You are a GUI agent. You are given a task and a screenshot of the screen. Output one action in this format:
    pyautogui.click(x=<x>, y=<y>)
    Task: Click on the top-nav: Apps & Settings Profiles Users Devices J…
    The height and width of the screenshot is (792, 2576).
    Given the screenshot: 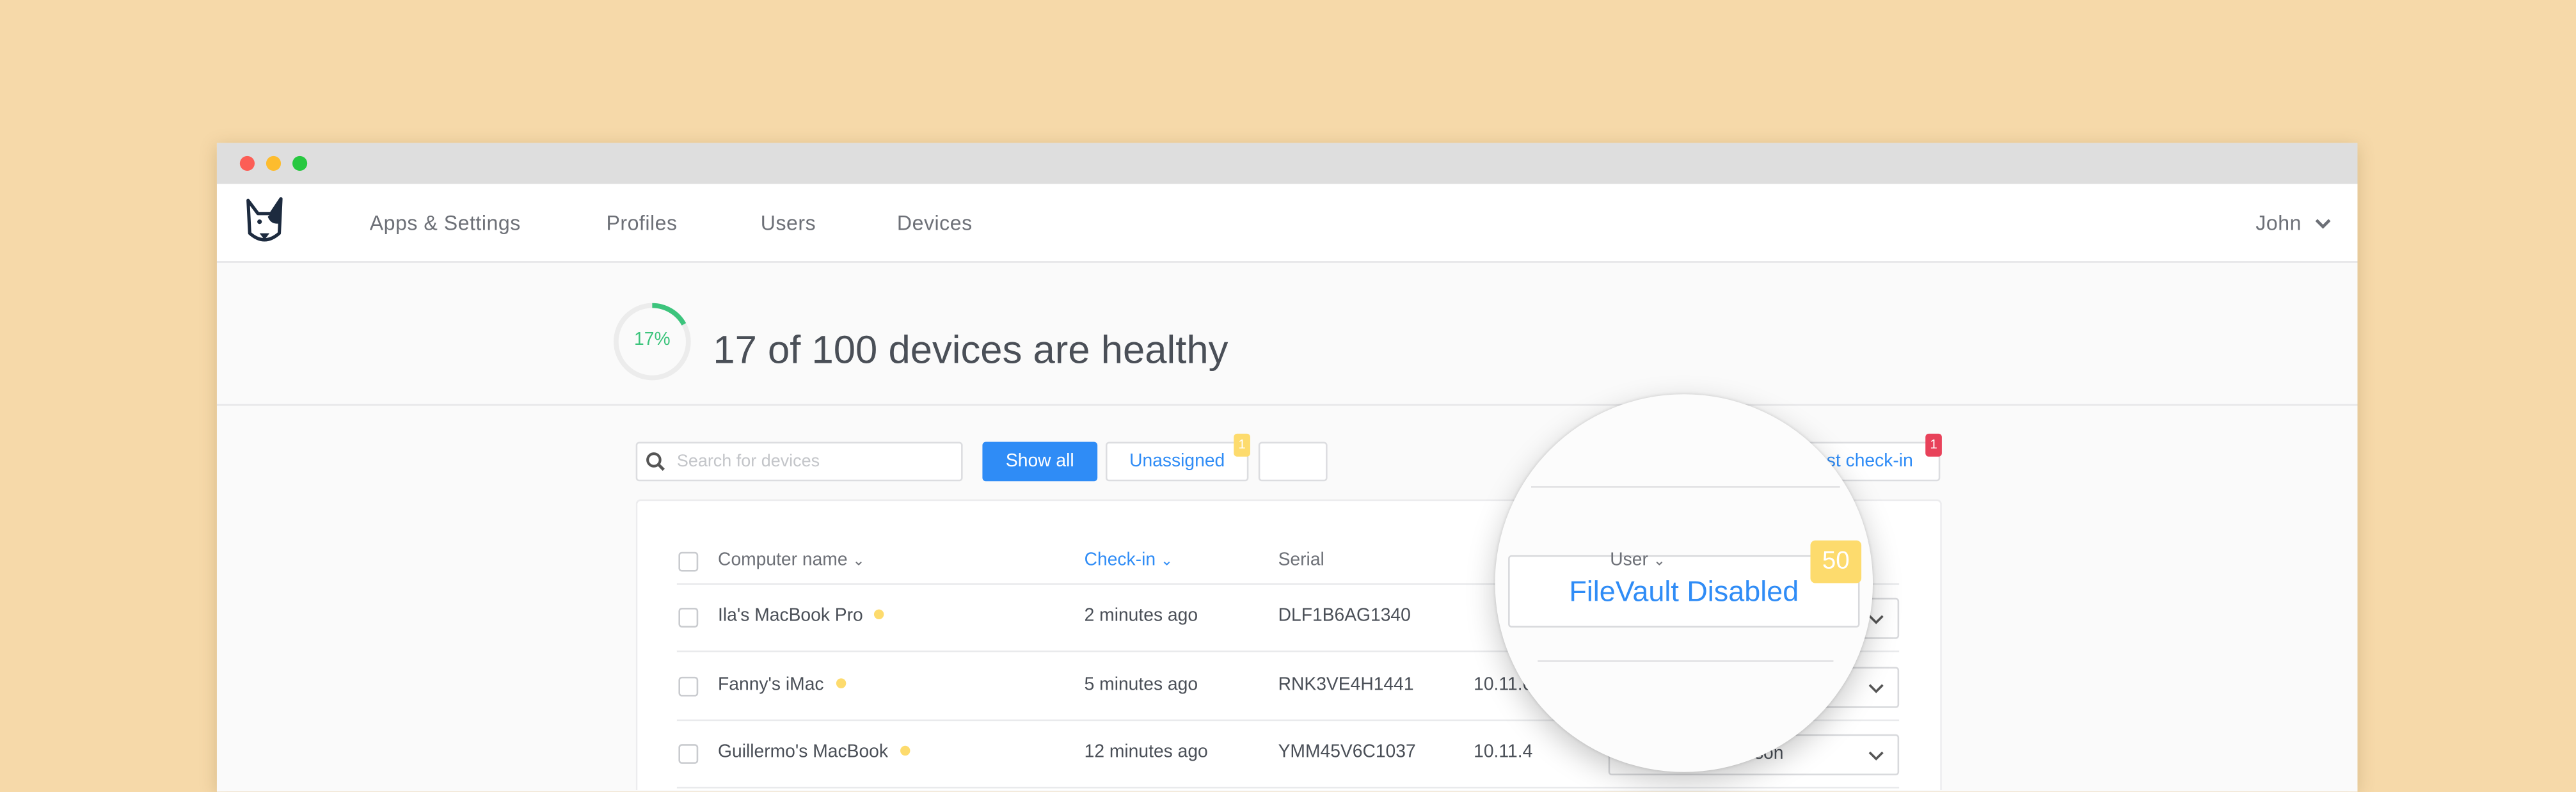 What is the action you would take?
    pyautogui.click(x=1287, y=223)
    